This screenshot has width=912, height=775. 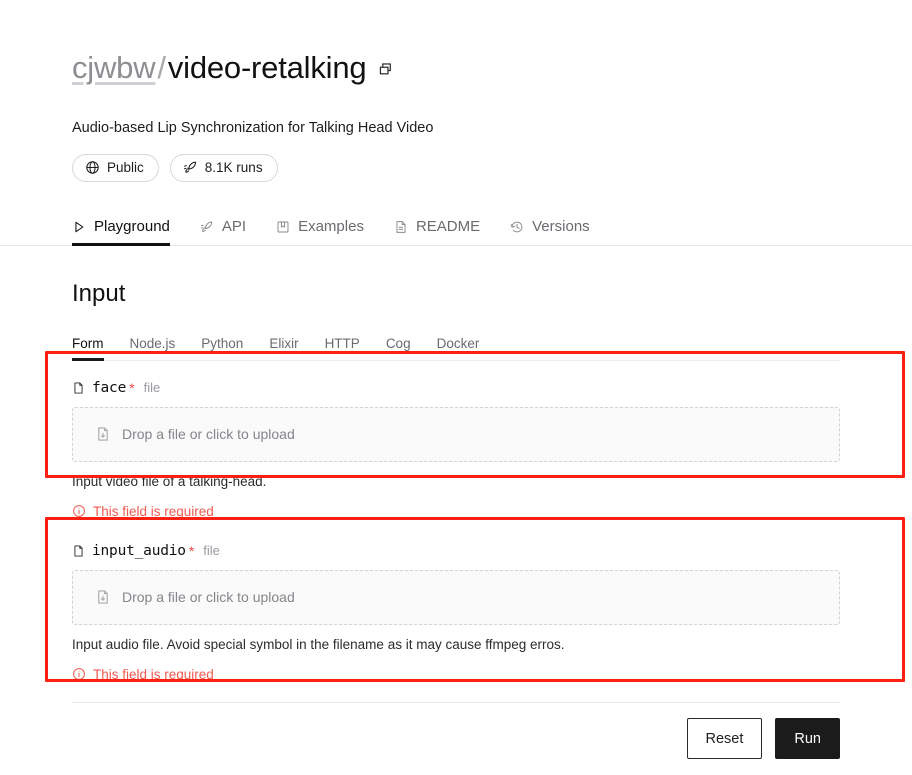 What do you see at coordinates (448, 226) in the screenshot?
I see `tab-readme-label: README` at bounding box center [448, 226].